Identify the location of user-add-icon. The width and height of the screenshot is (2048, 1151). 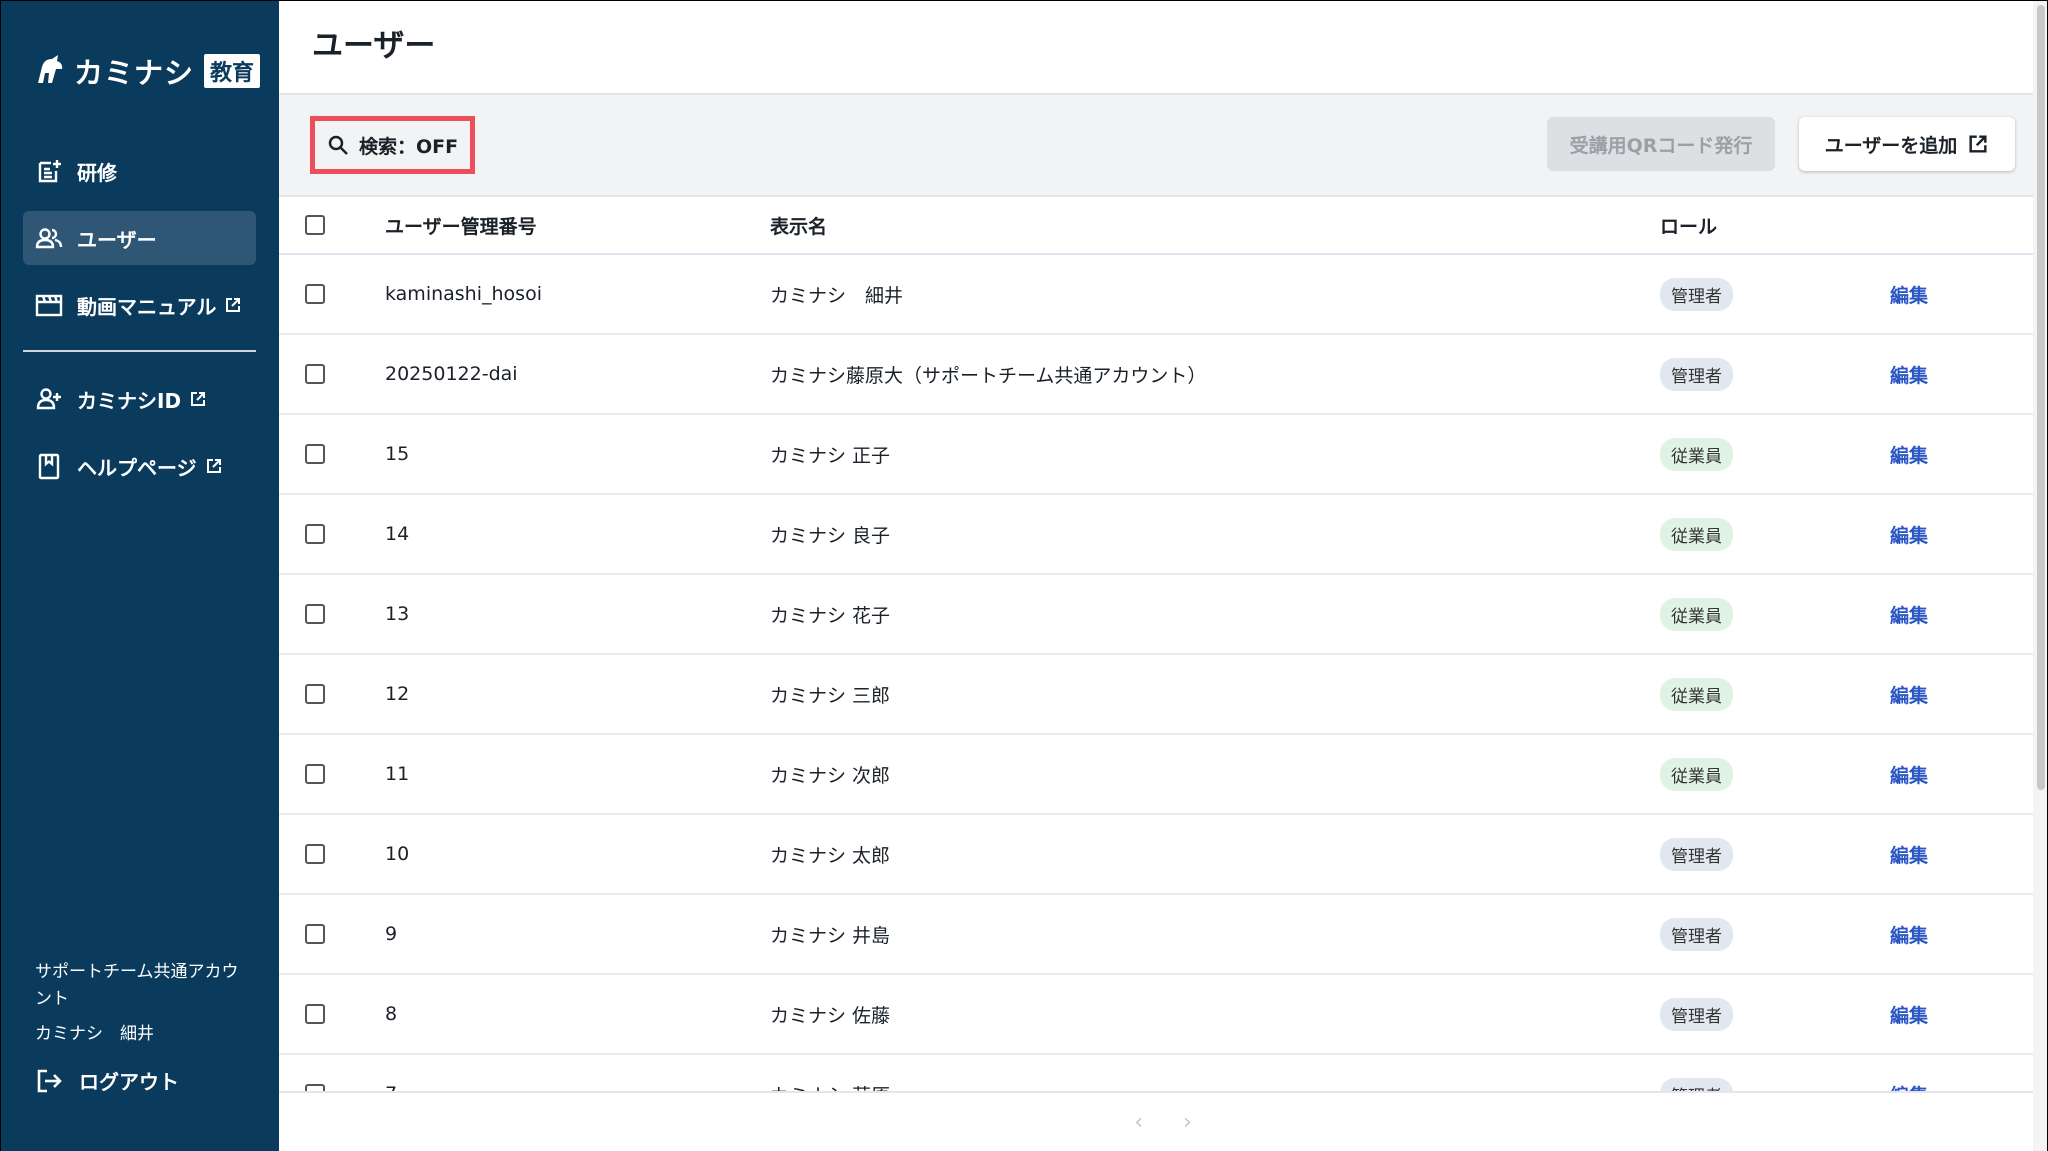
(49, 399).